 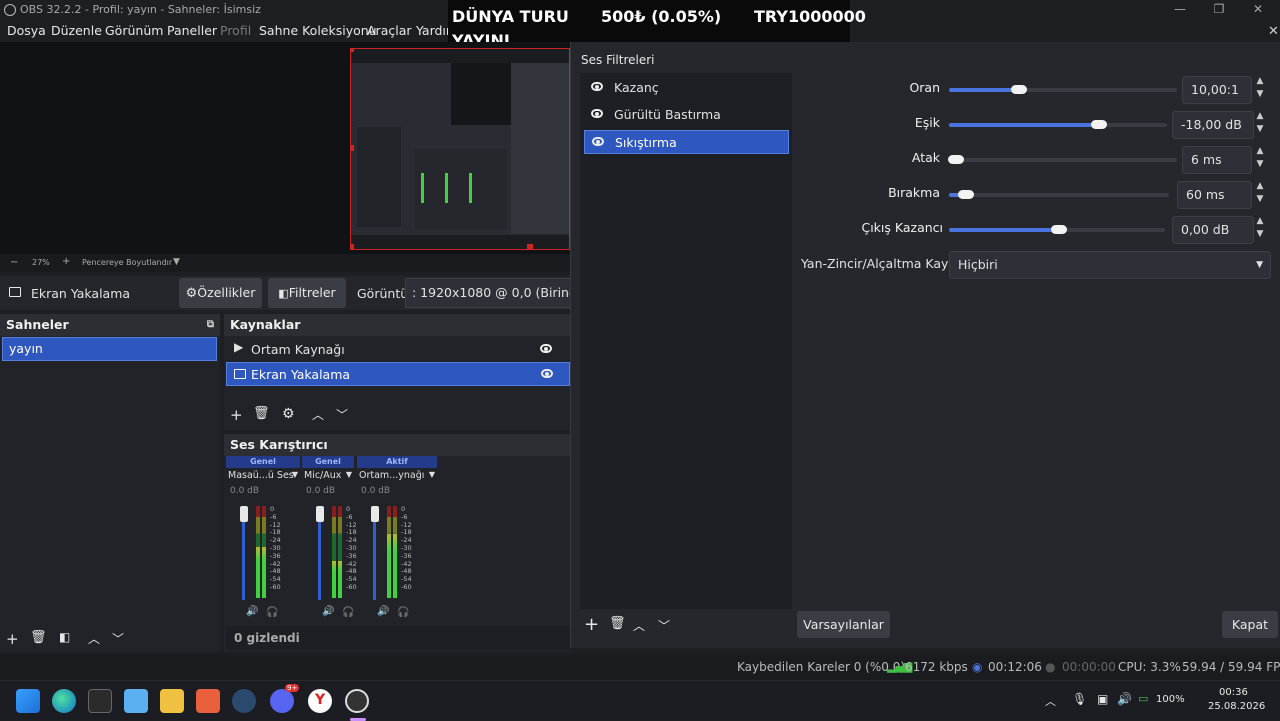 I want to click on channel-name-select: Masaü...ü Ses ▼, so click(x=263, y=475).